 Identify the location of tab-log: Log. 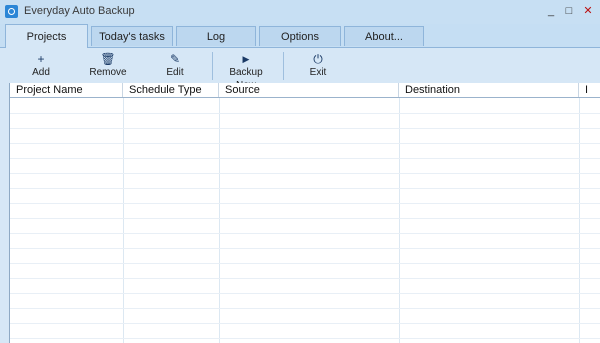
(216, 36).